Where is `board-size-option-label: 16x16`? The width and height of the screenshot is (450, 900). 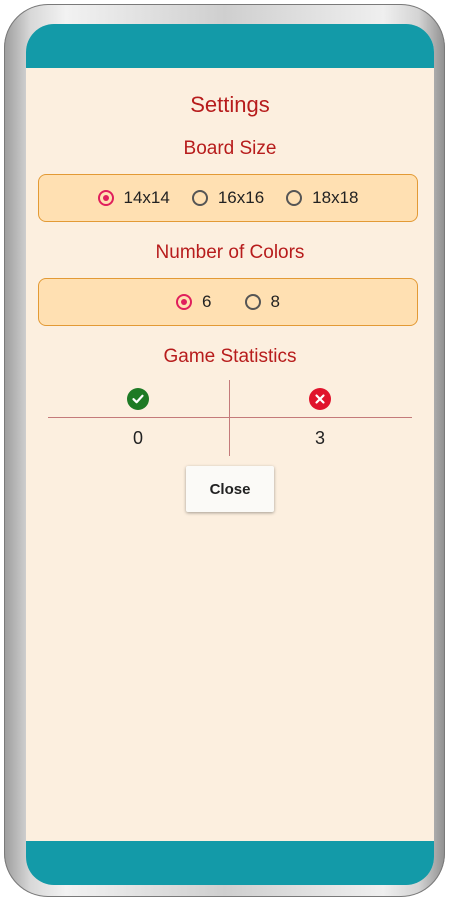 board-size-option-label: 16x16 is located at coordinates (241, 197).